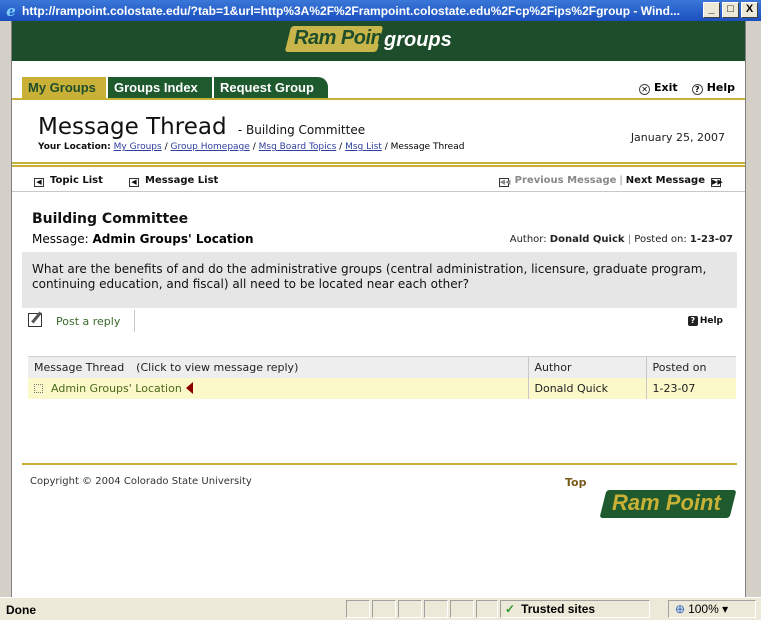 The height and width of the screenshot is (620, 761). What do you see at coordinates (665, 180) in the screenshot?
I see `next-message-label: Next Message` at bounding box center [665, 180].